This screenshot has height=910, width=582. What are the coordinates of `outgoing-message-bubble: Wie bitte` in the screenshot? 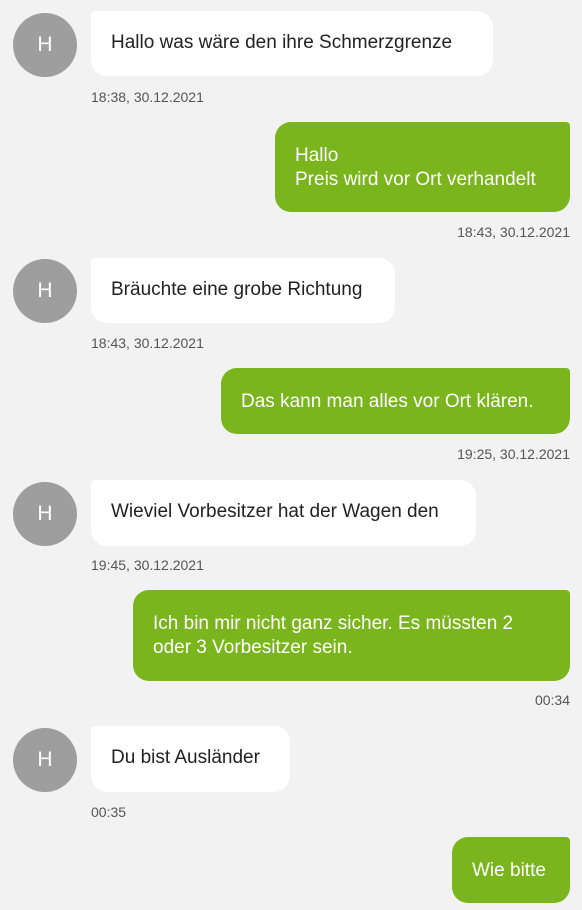 It's located at (511, 870).